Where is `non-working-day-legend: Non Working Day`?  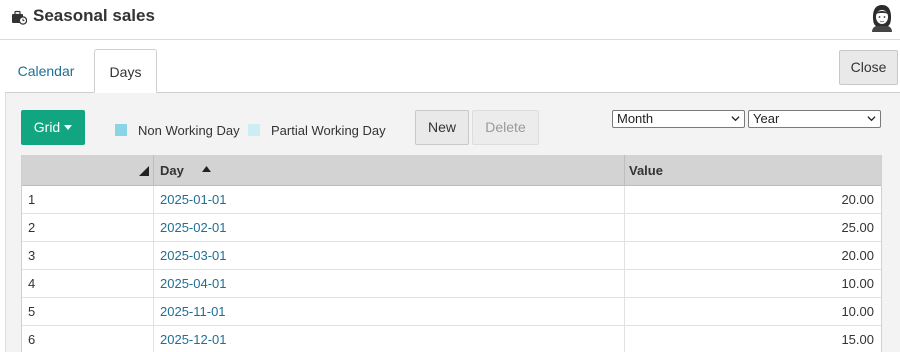 non-working-day-legend: Non Working Day is located at coordinates (189, 130).